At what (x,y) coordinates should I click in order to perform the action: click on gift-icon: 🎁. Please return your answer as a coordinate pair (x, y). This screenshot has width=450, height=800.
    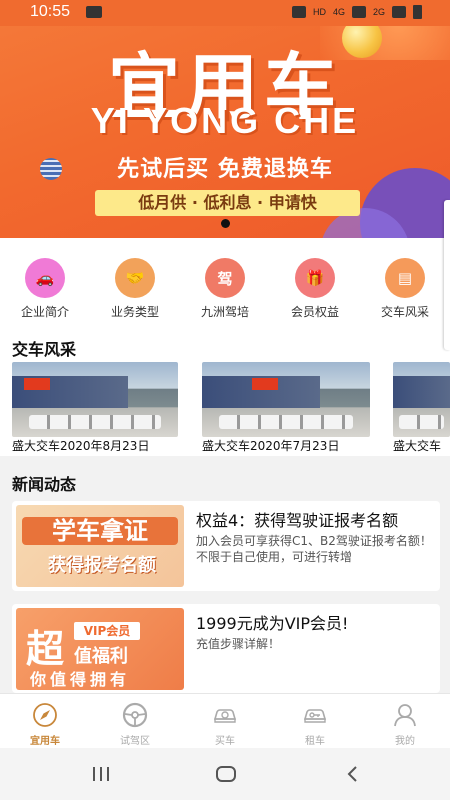
    Looking at the image, I should click on (315, 278).